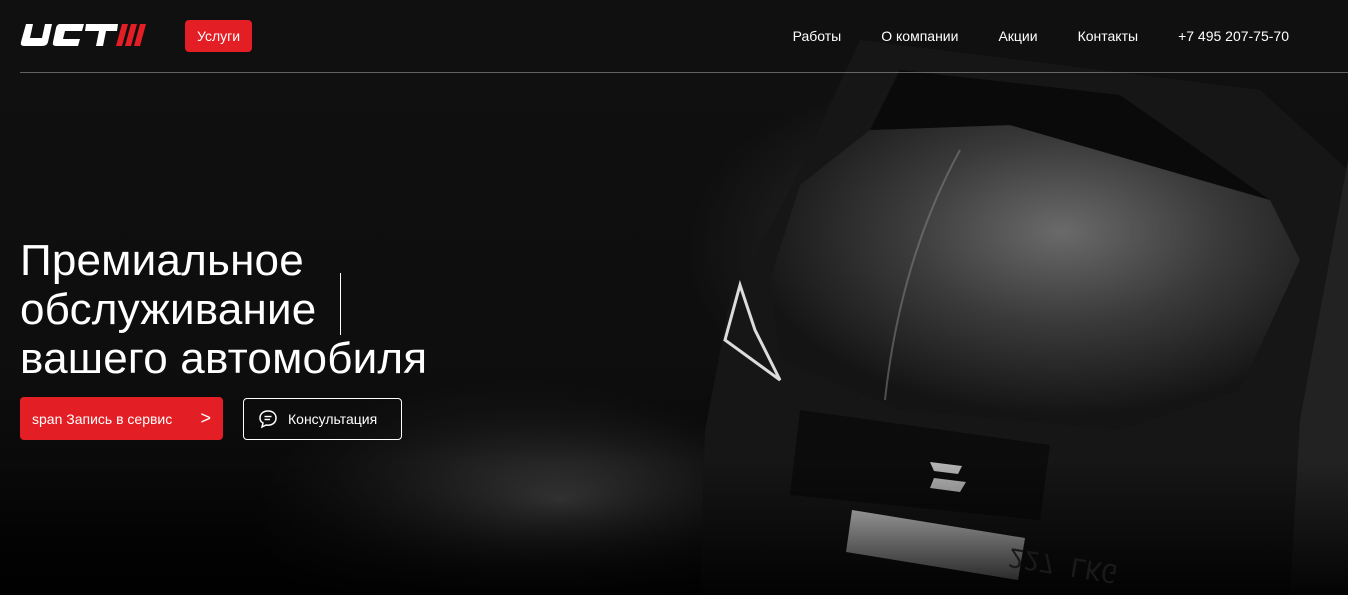 The width and height of the screenshot is (1348, 595). I want to click on header-divider, so click(684, 72).